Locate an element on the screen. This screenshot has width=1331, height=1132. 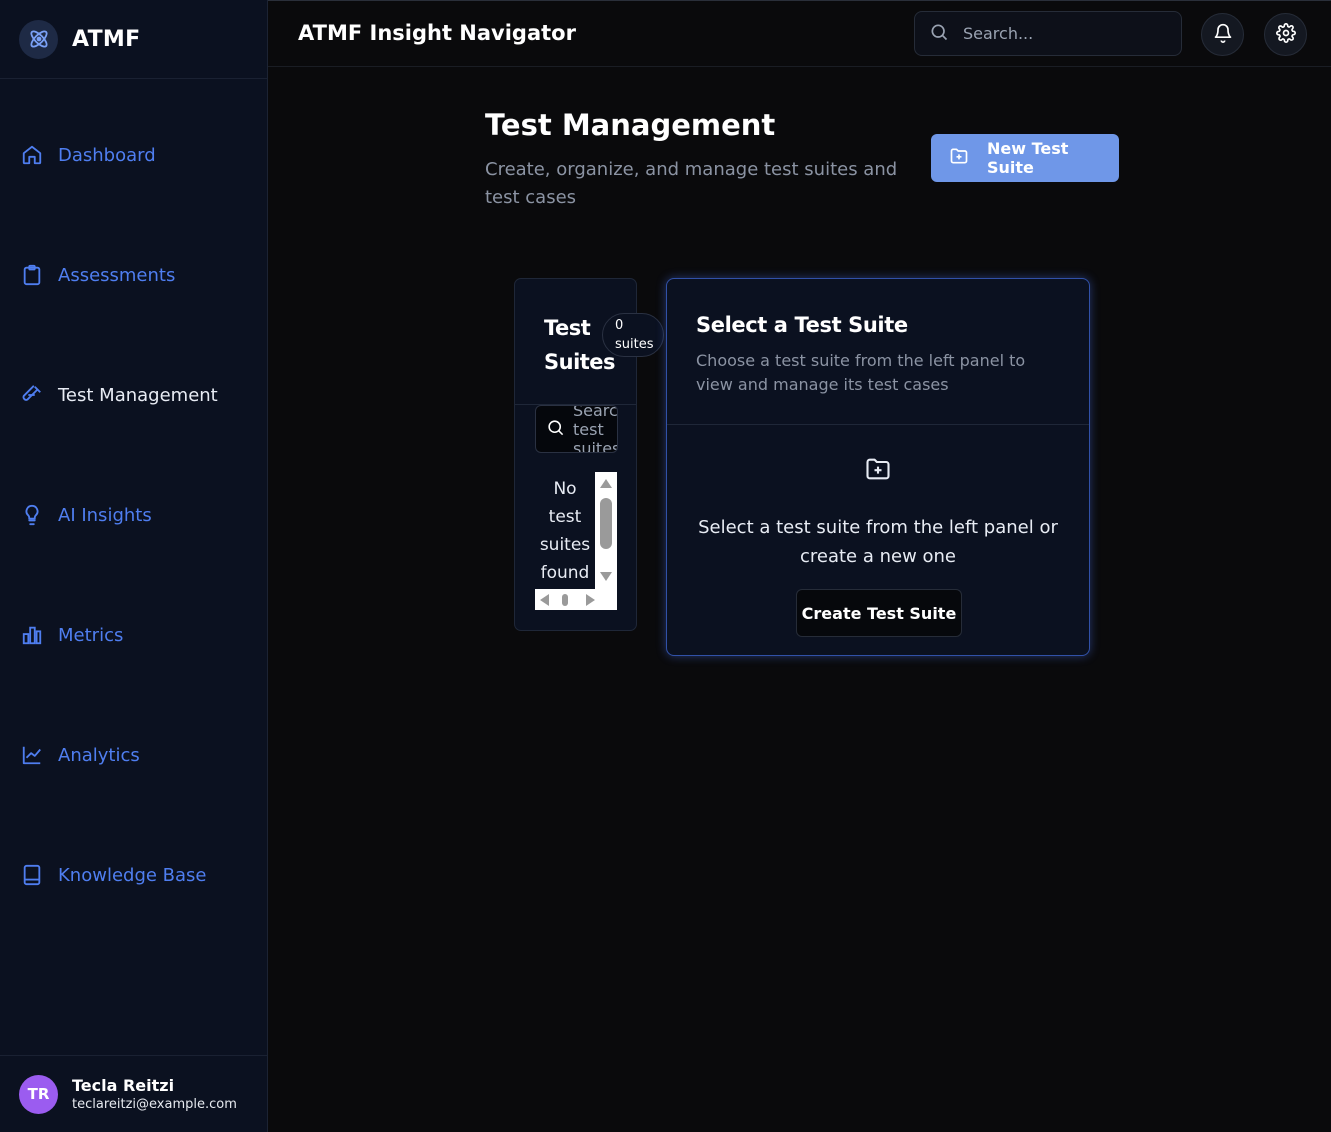
sidebar-item-label: Knowledge Base is located at coordinates (132, 875).